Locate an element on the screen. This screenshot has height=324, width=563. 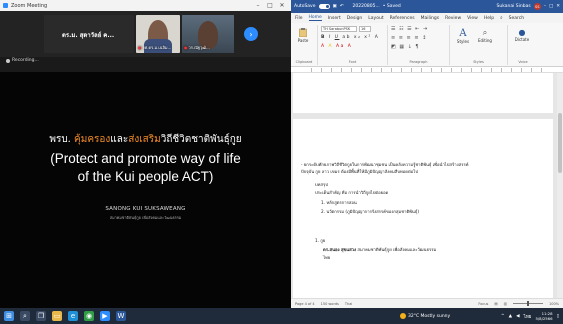
chevron-up-icon: ^ is located at coordinates (503, 316).